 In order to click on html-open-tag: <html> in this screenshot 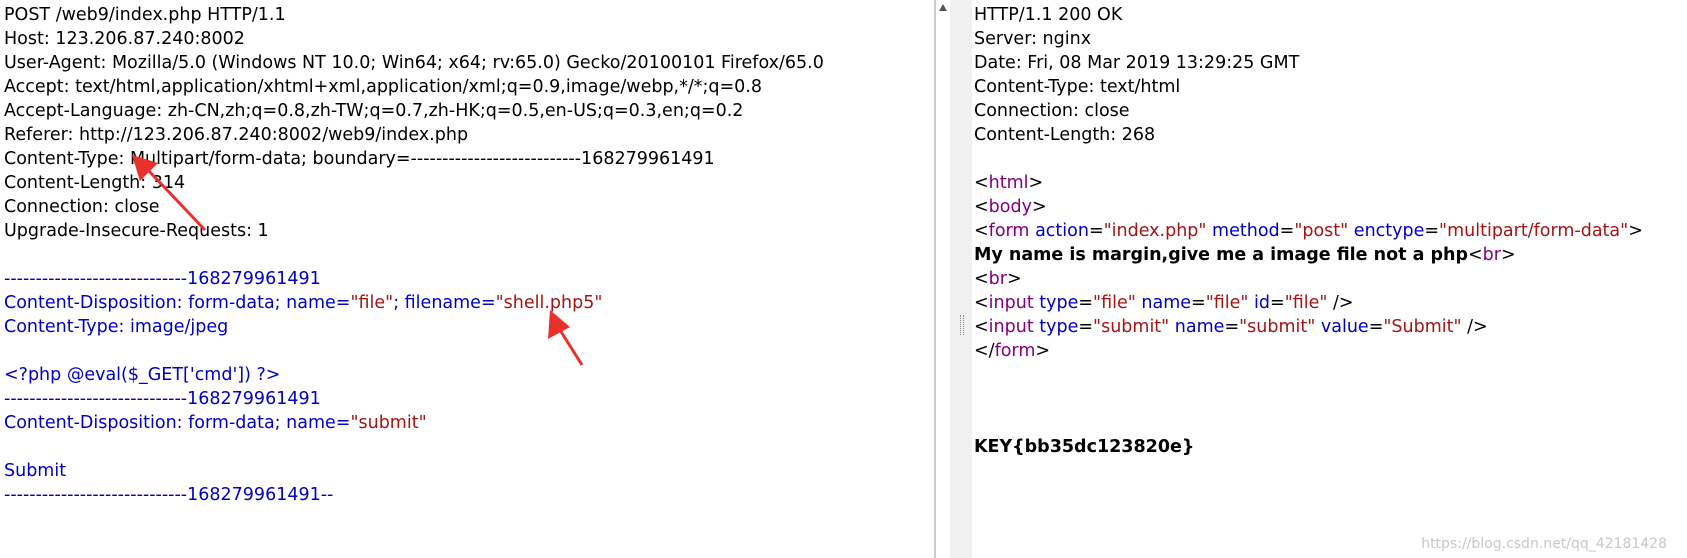, I will do `click(1009, 183)`.